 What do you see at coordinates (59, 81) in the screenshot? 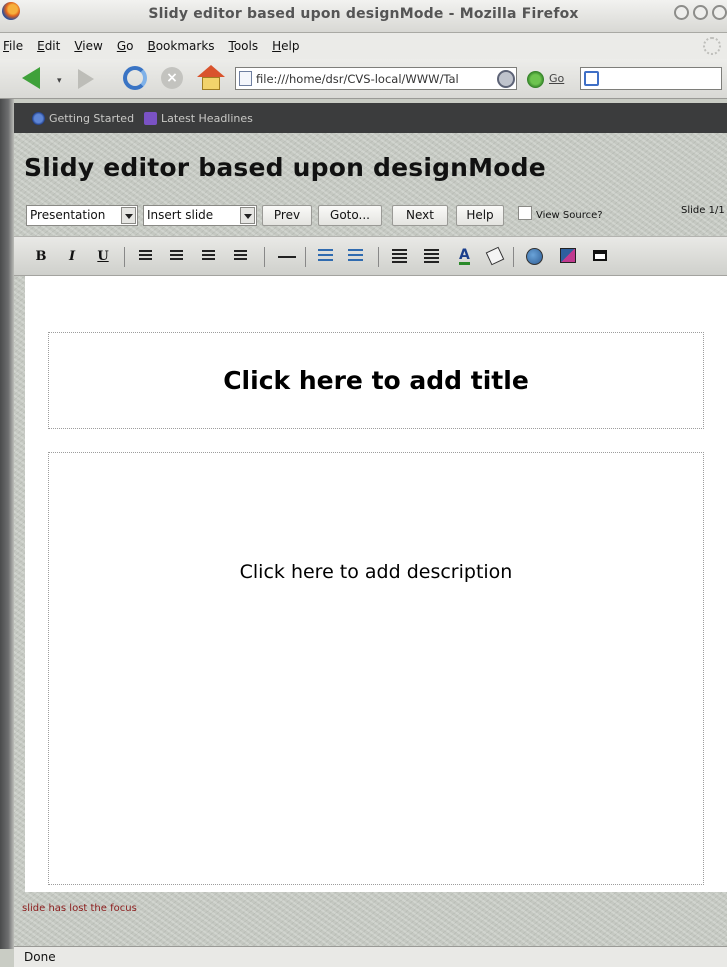
I see `back-history-dropdown-icon: ▾` at bounding box center [59, 81].